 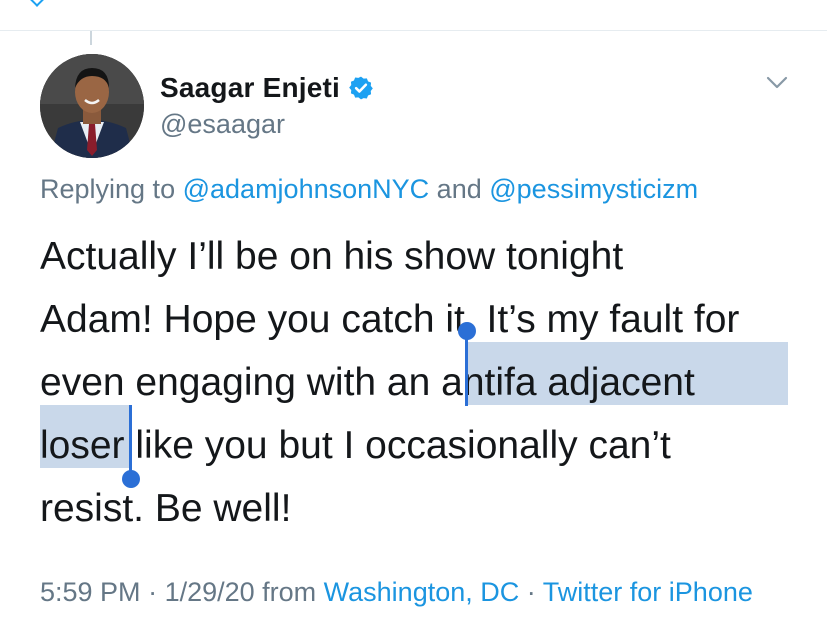 What do you see at coordinates (250, 88) in the screenshot?
I see `author-display-name: Saagar Enjeti` at bounding box center [250, 88].